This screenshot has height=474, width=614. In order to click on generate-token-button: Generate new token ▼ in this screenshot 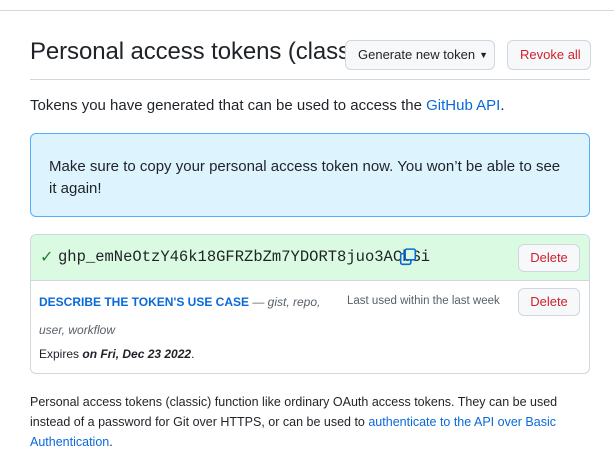, I will do `click(420, 55)`.